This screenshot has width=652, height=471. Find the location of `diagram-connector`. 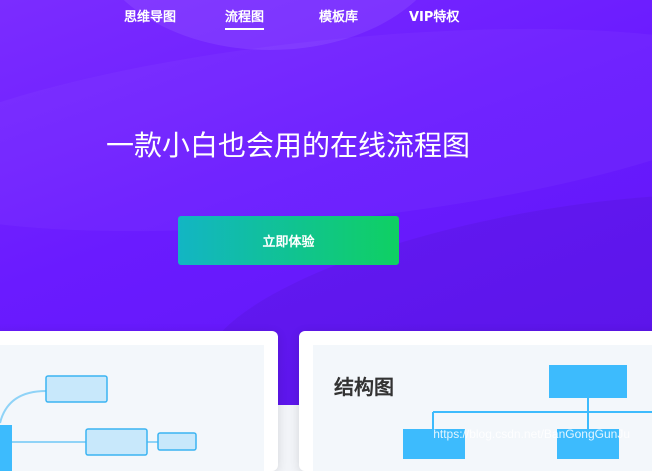

diagram-connector is located at coordinates (23, 407).